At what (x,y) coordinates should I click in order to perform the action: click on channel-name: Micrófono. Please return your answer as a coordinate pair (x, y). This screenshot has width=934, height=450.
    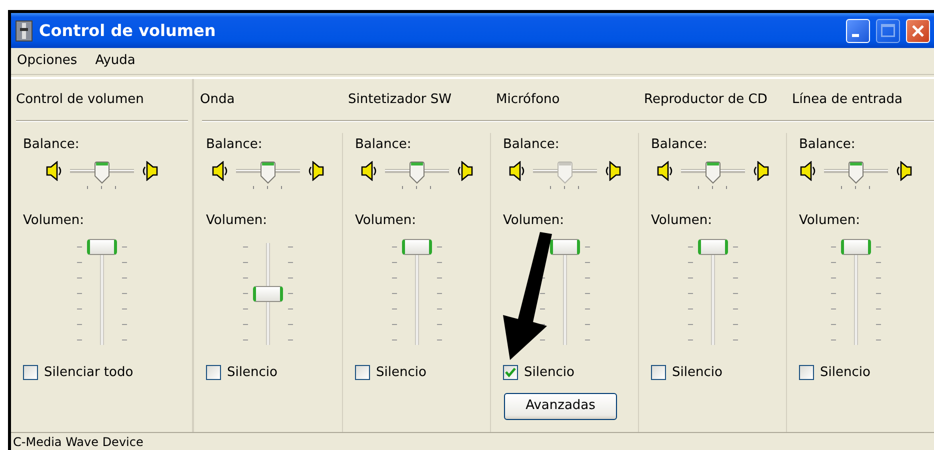
    Looking at the image, I should click on (528, 99).